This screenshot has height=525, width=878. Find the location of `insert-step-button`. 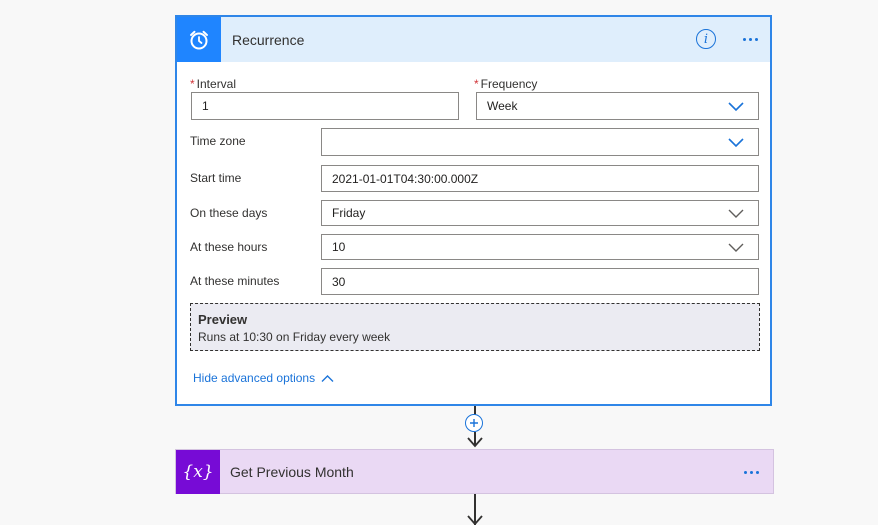

insert-step-button is located at coordinates (474, 423).